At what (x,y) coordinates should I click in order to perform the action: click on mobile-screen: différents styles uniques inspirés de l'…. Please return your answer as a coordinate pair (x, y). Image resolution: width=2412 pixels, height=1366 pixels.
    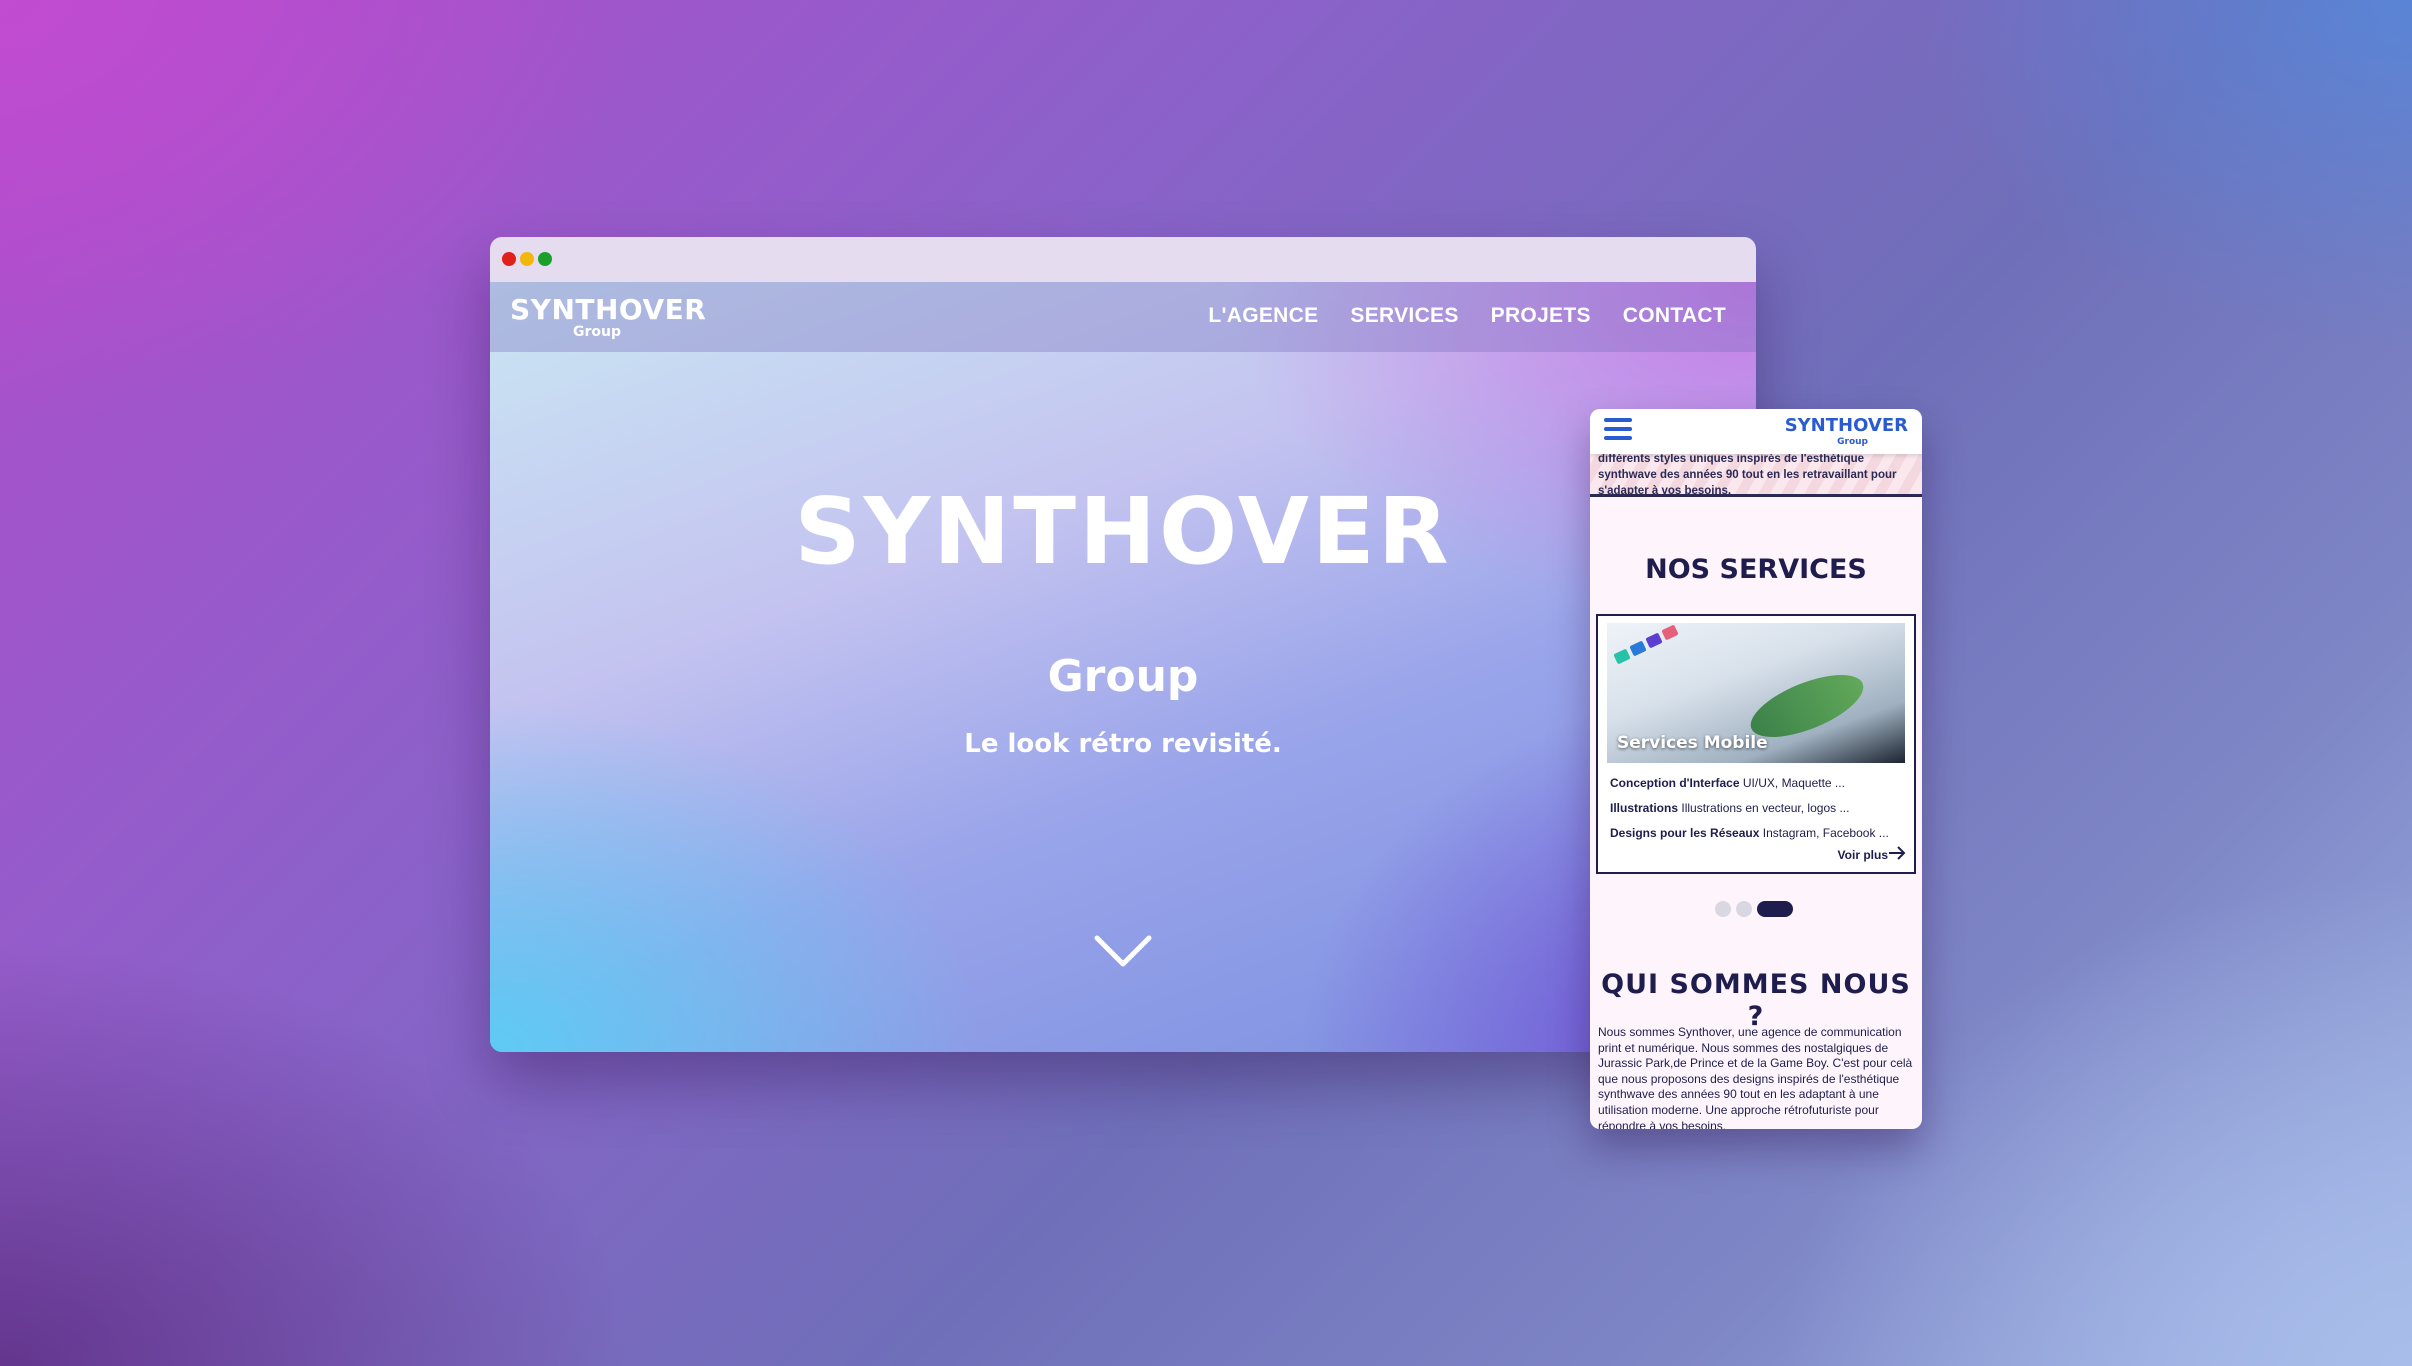
    Looking at the image, I should click on (1756, 769).